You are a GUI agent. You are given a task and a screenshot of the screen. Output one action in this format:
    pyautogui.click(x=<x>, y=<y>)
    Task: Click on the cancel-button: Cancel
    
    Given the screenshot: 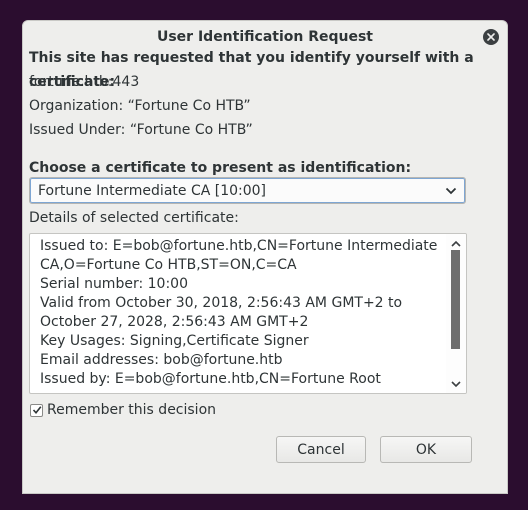 What is the action you would take?
    pyautogui.click(x=321, y=449)
    